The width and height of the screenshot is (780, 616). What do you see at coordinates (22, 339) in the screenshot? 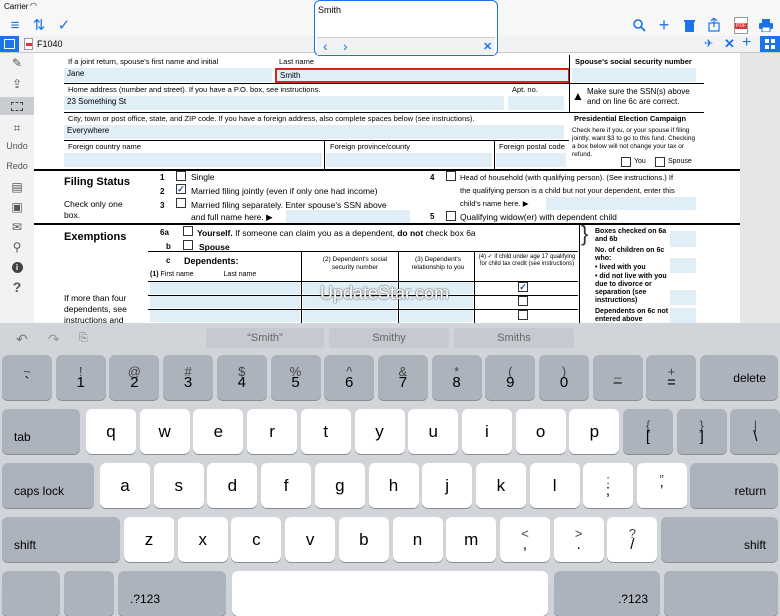
I see `undo-icon: ↶` at bounding box center [22, 339].